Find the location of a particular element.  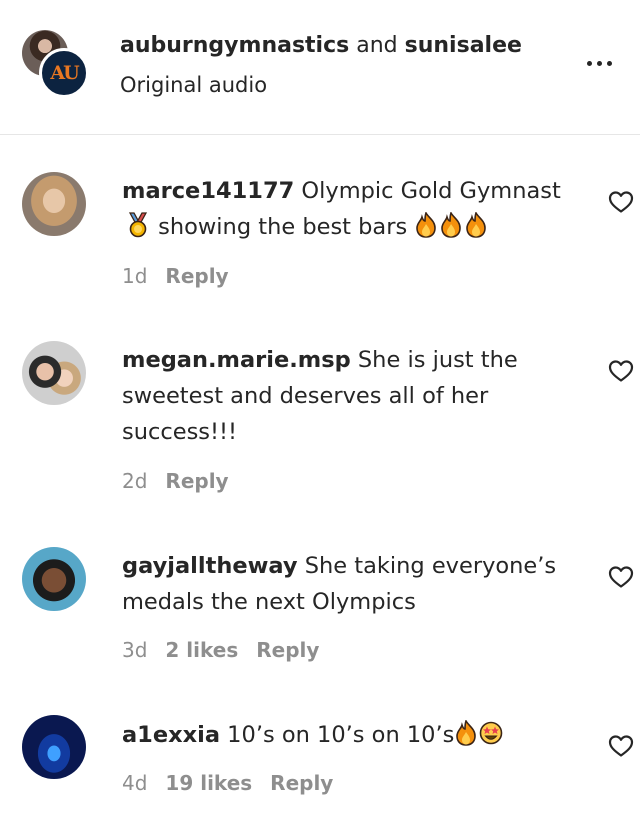

audio-label: Original audio is located at coordinates (193, 85).